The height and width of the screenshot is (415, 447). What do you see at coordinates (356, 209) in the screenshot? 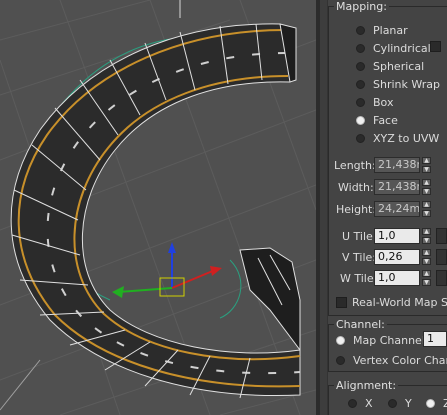
I see `height-label: Height:` at bounding box center [356, 209].